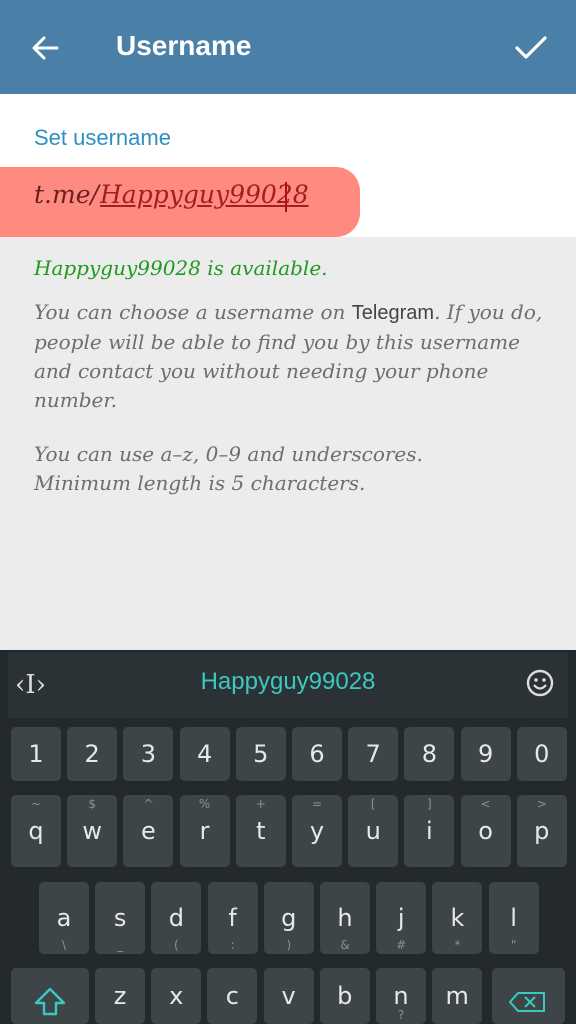  I want to click on key-5-label: 5, so click(261, 754).